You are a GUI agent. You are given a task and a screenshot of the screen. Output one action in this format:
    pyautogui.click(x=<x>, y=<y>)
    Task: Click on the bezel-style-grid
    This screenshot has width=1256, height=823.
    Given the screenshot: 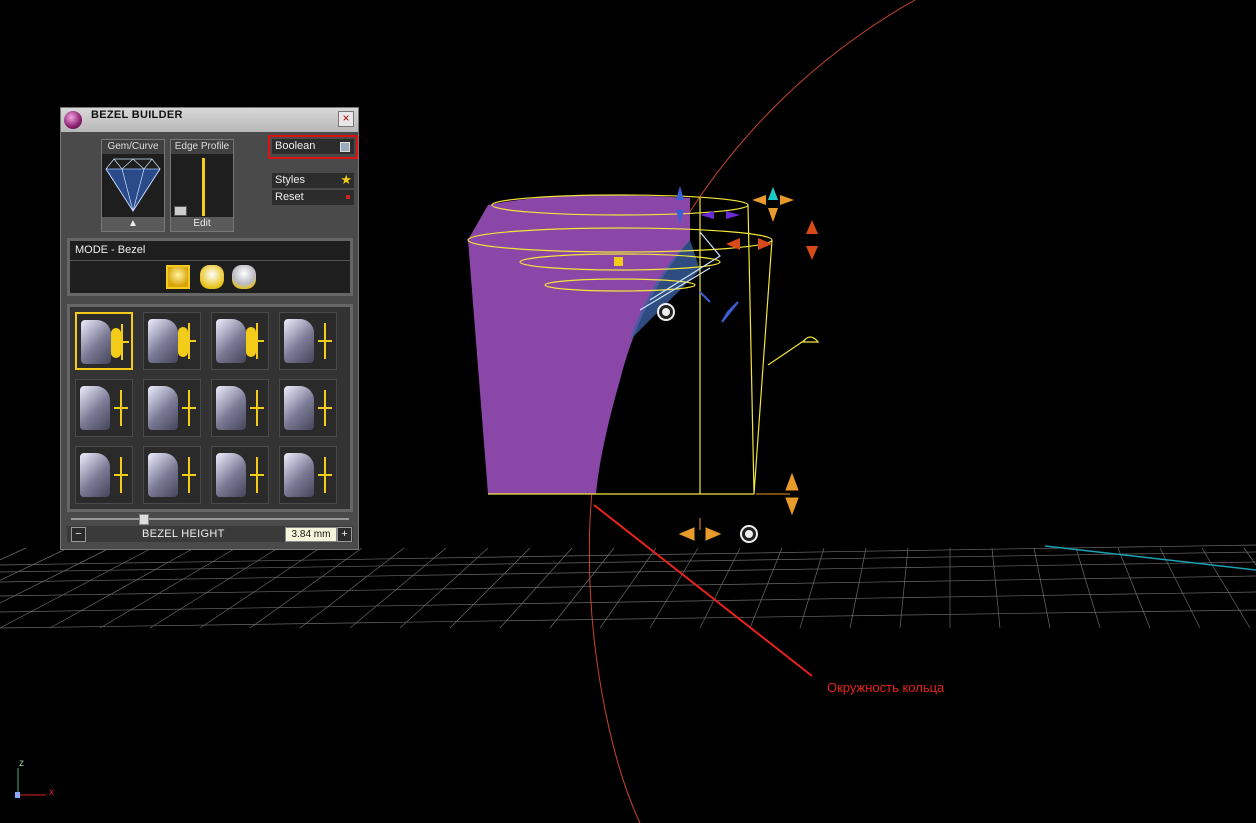 What is the action you would take?
    pyautogui.click(x=210, y=408)
    